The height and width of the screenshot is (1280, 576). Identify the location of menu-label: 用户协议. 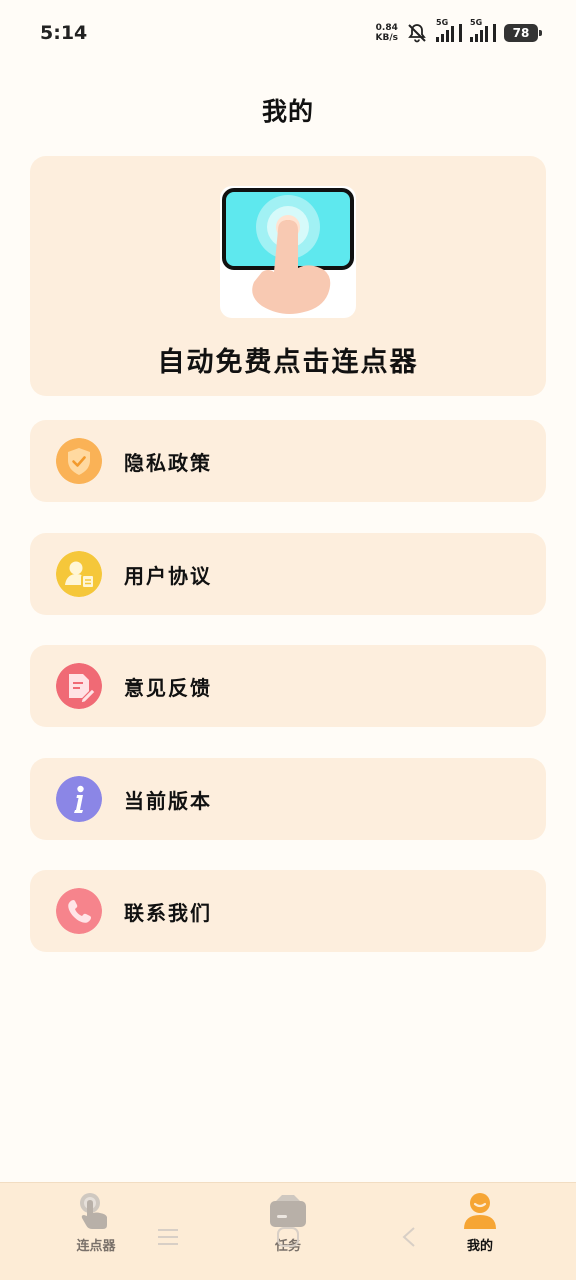
(168, 575).